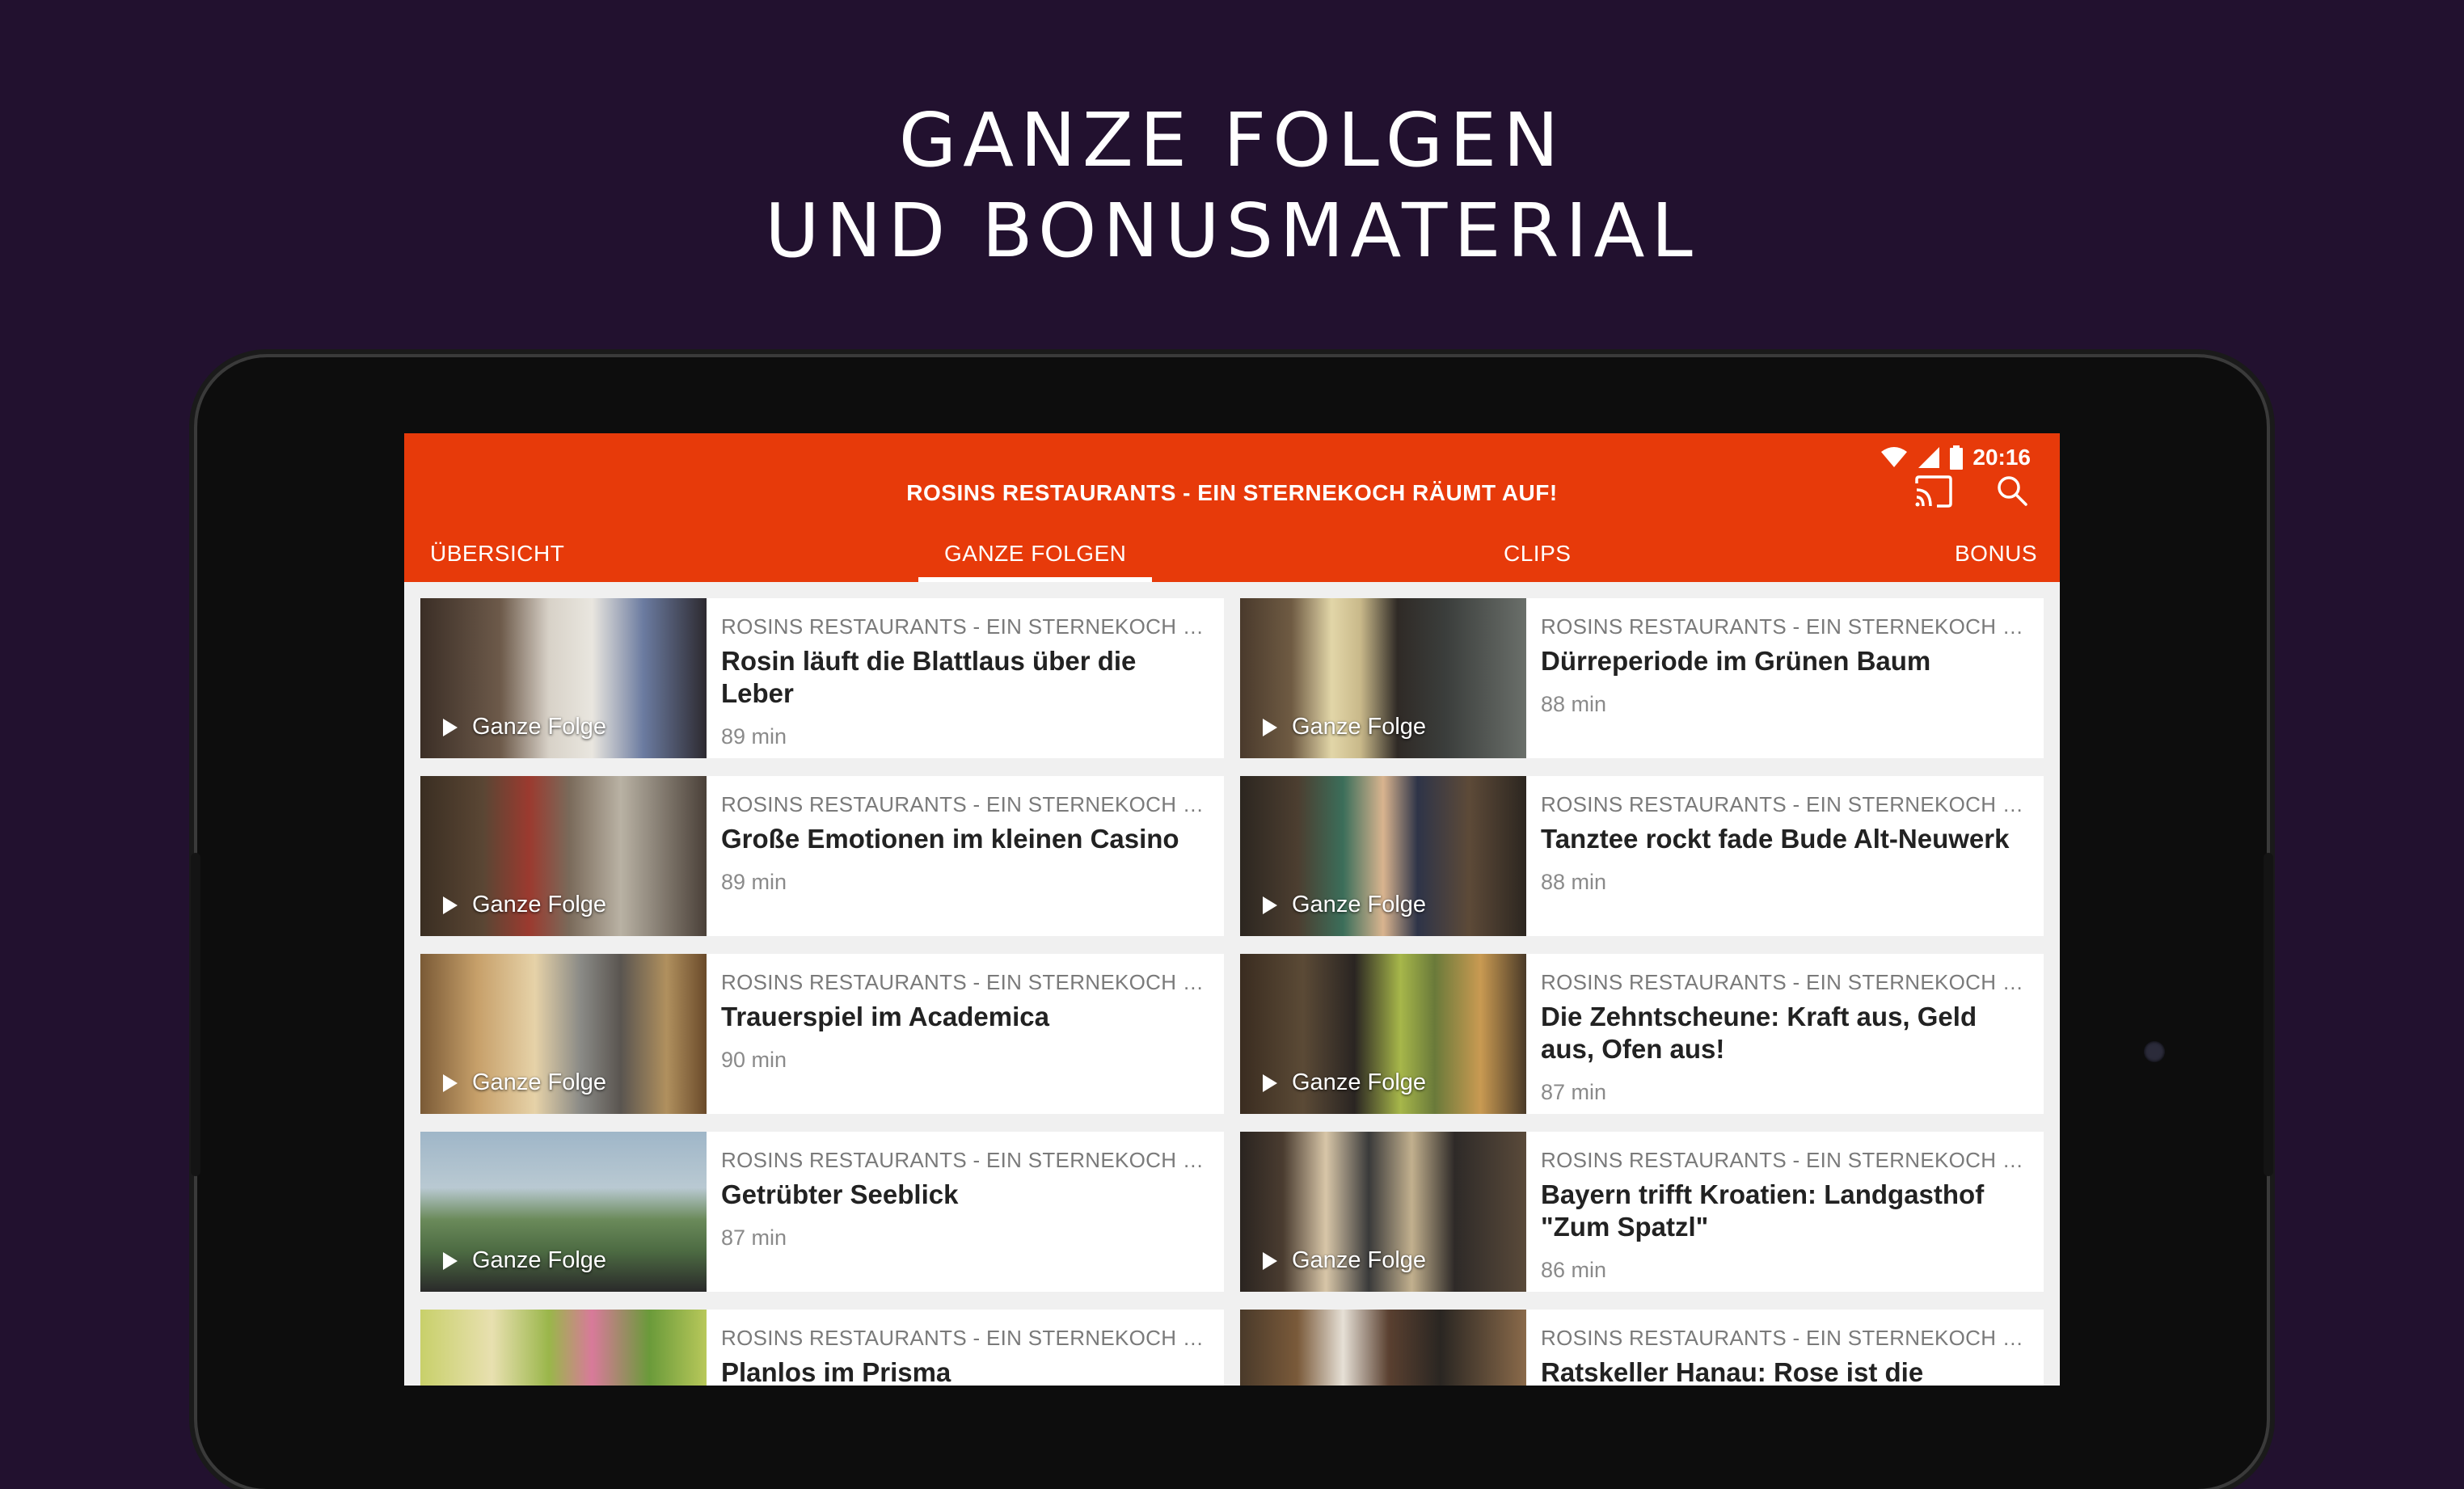  What do you see at coordinates (1232, 140) in the screenshot?
I see `promo-headline-line1: GANZE FOLGEN` at bounding box center [1232, 140].